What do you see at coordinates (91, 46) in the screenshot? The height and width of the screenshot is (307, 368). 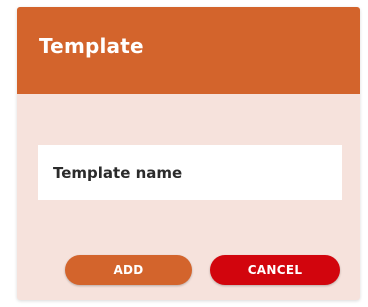 I see `dialog-title: Template` at bounding box center [91, 46].